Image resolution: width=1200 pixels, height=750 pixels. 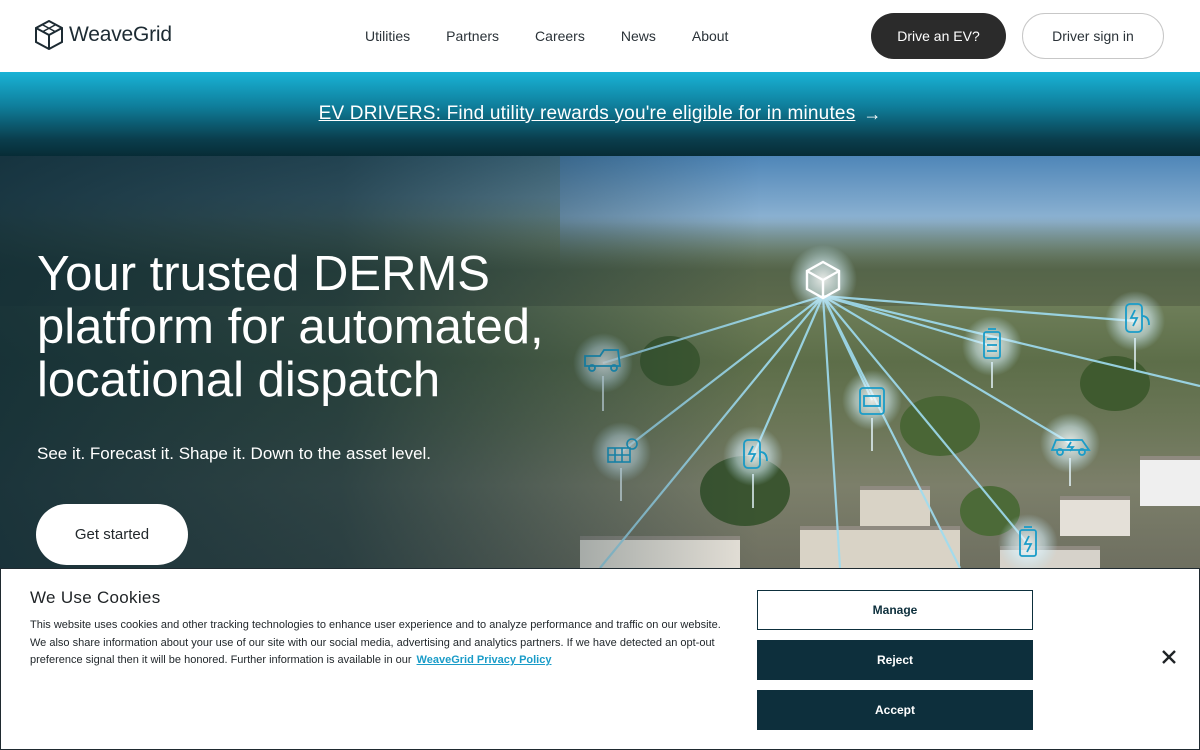 What do you see at coordinates (938, 36) in the screenshot?
I see `drive-an-ev-button: Drive an EV?` at bounding box center [938, 36].